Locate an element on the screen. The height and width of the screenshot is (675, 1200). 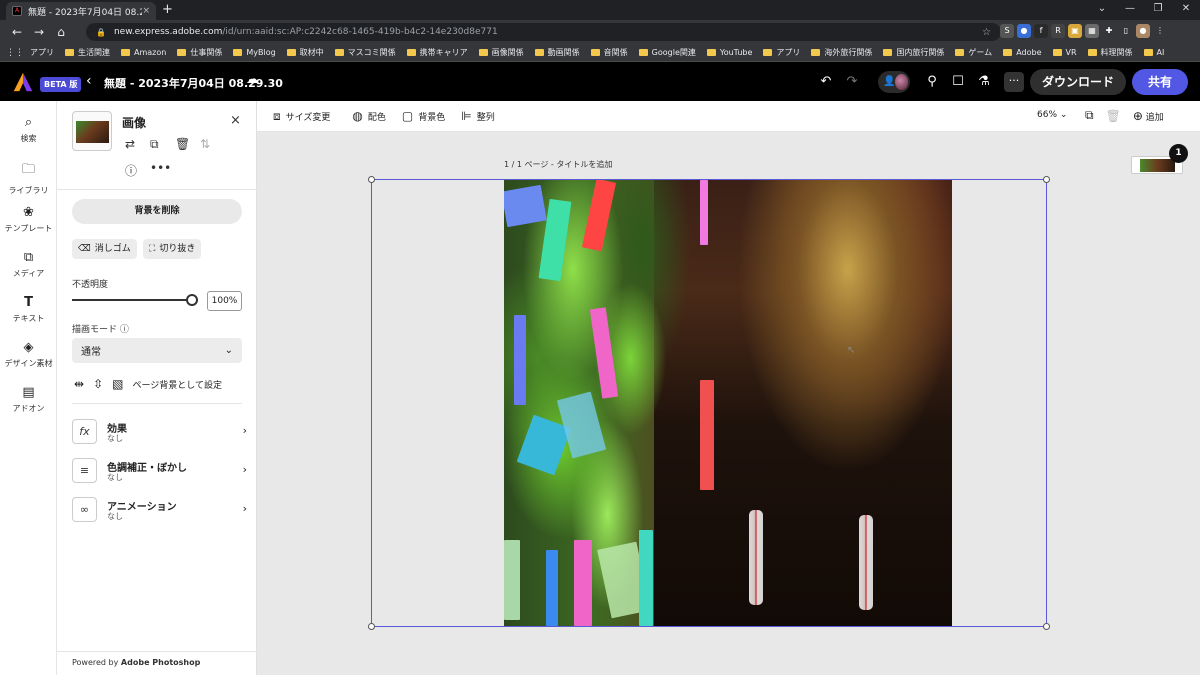
rail-item-design-assets: ◈ デザイン素材 is located at coordinates (28, 354).